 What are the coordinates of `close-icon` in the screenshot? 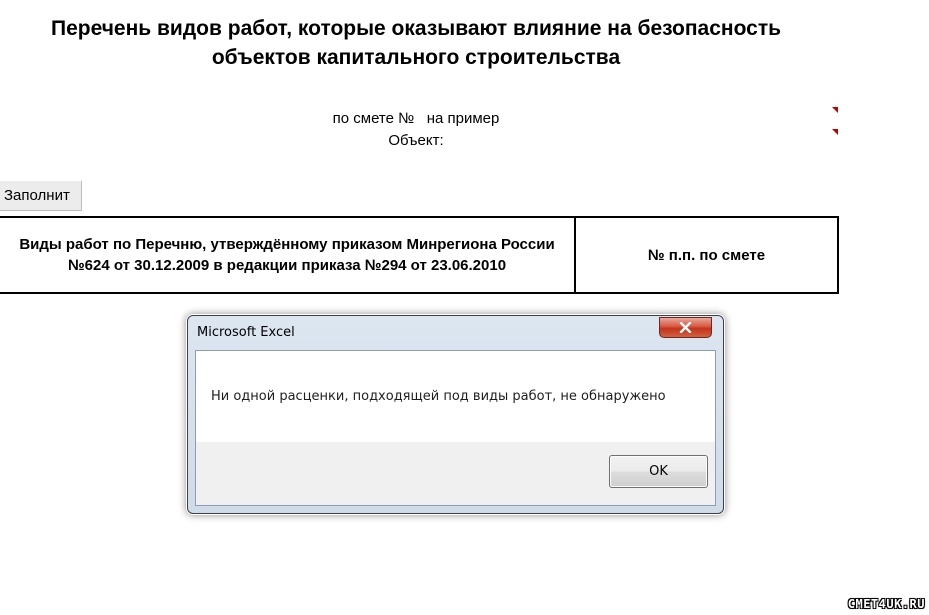 It's located at (685, 327).